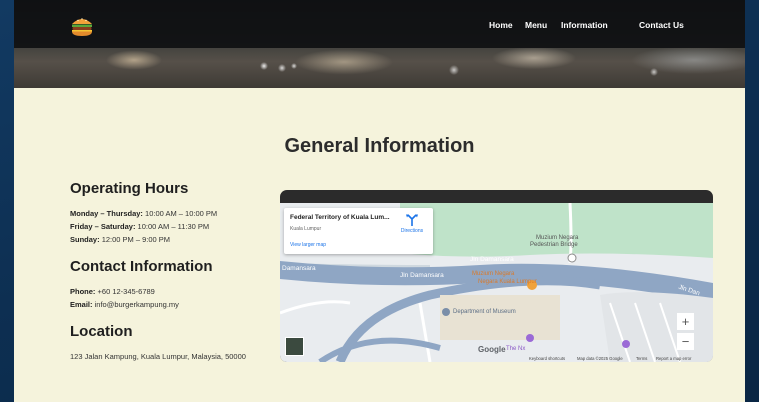 The image size is (759, 402). What do you see at coordinates (516, 349) in the screenshot?
I see `poi-label: The Nx` at bounding box center [516, 349].